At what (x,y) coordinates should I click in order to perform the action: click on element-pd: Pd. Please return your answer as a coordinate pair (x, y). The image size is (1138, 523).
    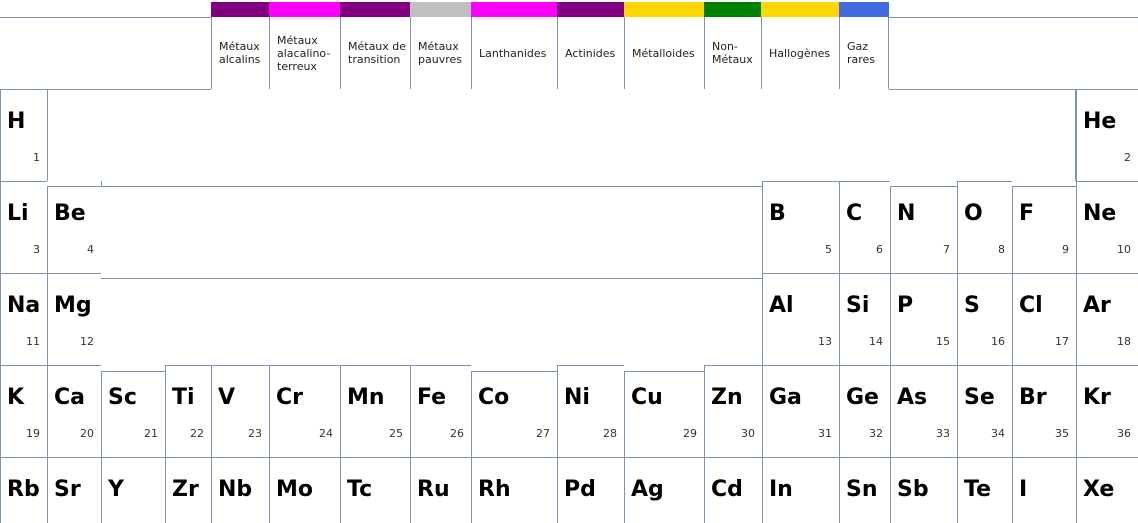
    Looking at the image, I should click on (590, 490).